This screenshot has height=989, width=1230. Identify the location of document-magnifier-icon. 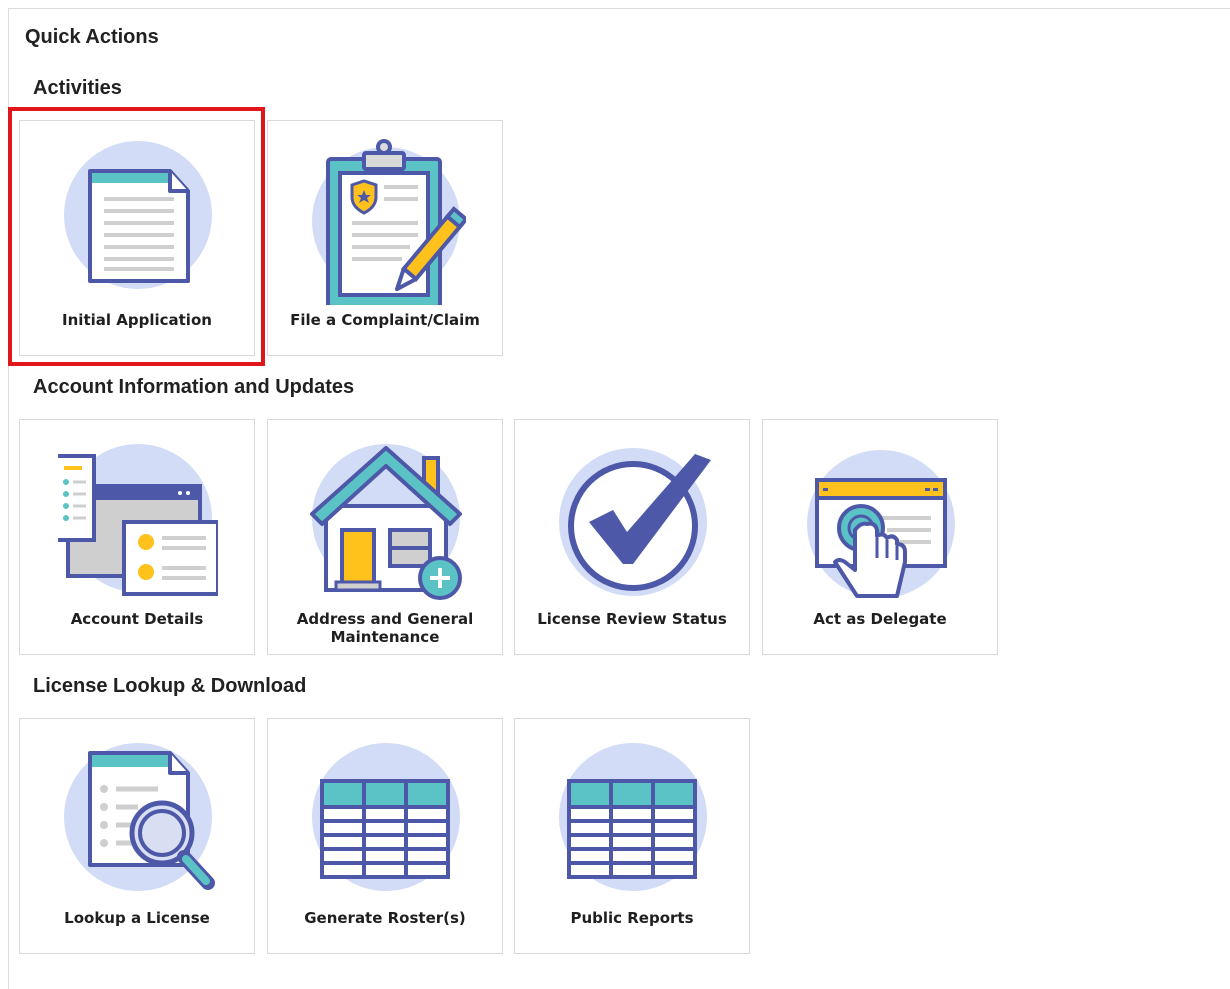
(139, 817).